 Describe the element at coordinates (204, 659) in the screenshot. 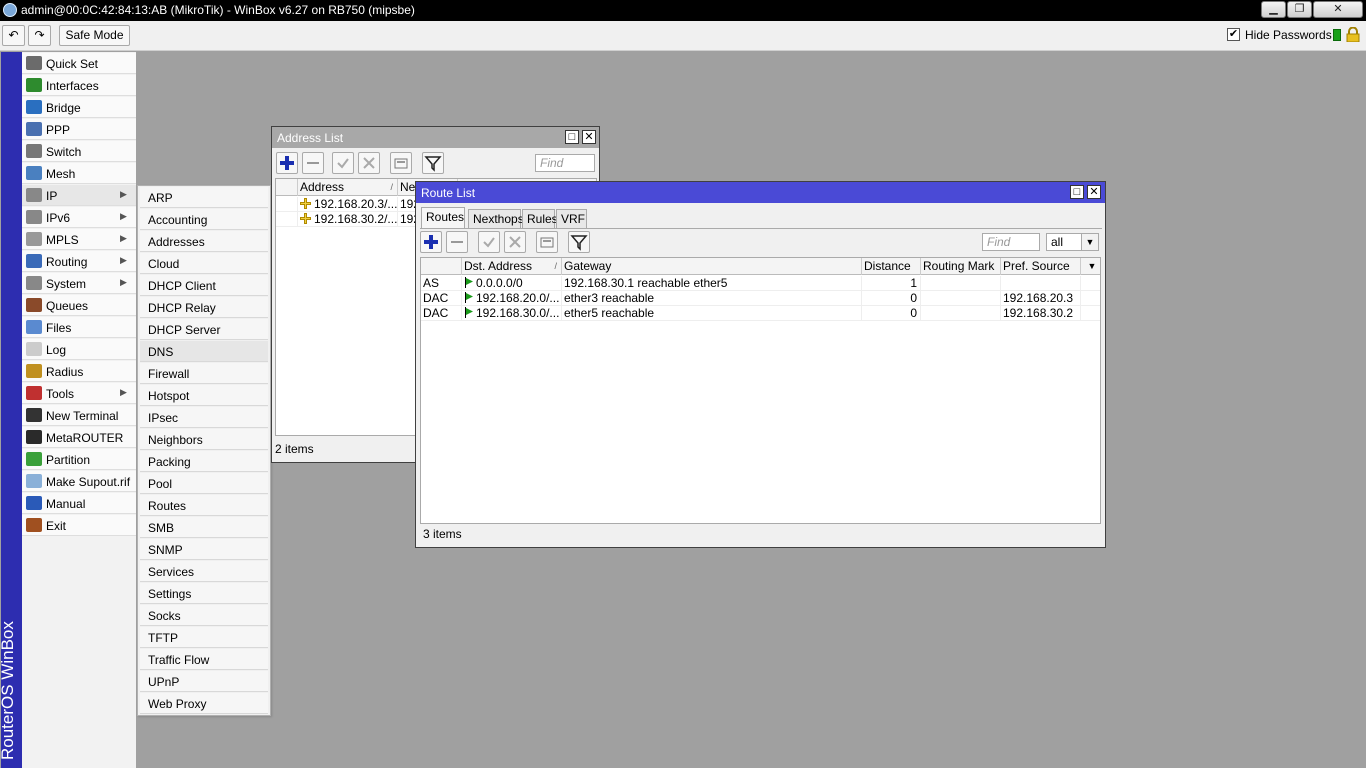

I see `submenu-item-traffic-flow: Traffic Flow` at that location.